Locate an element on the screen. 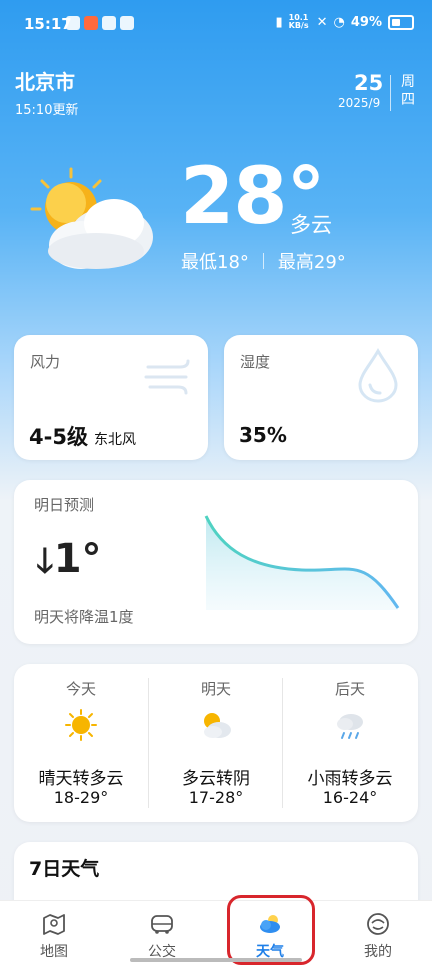 This screenshot has width=432, height=965. tab-profile: 我的 is located at coordinates (378, 933).